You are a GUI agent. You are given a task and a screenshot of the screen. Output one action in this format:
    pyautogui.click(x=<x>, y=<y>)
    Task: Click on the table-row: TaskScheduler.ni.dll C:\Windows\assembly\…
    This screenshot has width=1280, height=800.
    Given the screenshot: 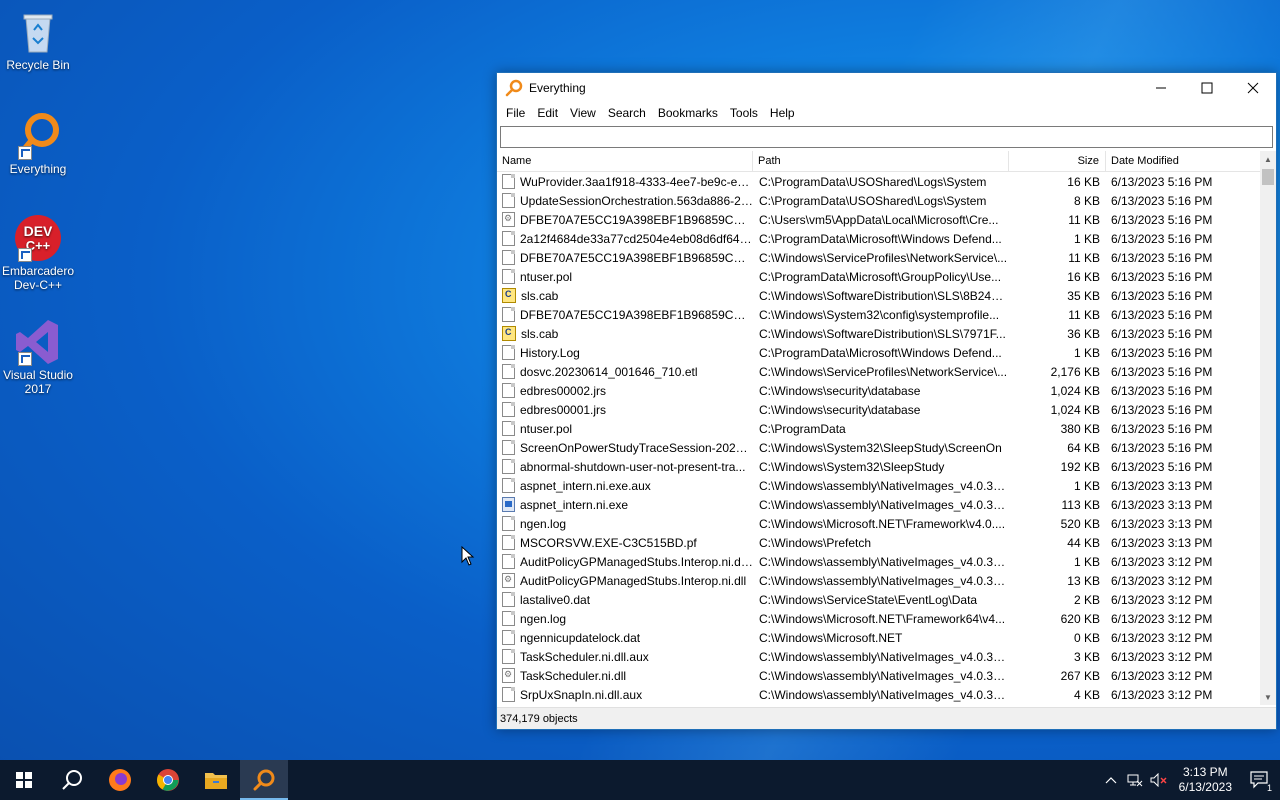 What is the action you would take?
    pyautogui.click(x=878, y=675)
    